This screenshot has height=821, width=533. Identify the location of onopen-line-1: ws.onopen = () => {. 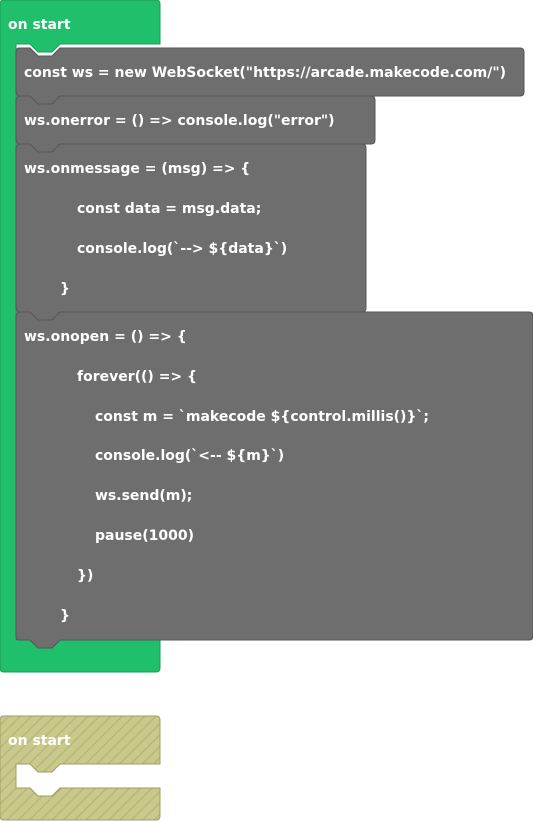
(105, 337).